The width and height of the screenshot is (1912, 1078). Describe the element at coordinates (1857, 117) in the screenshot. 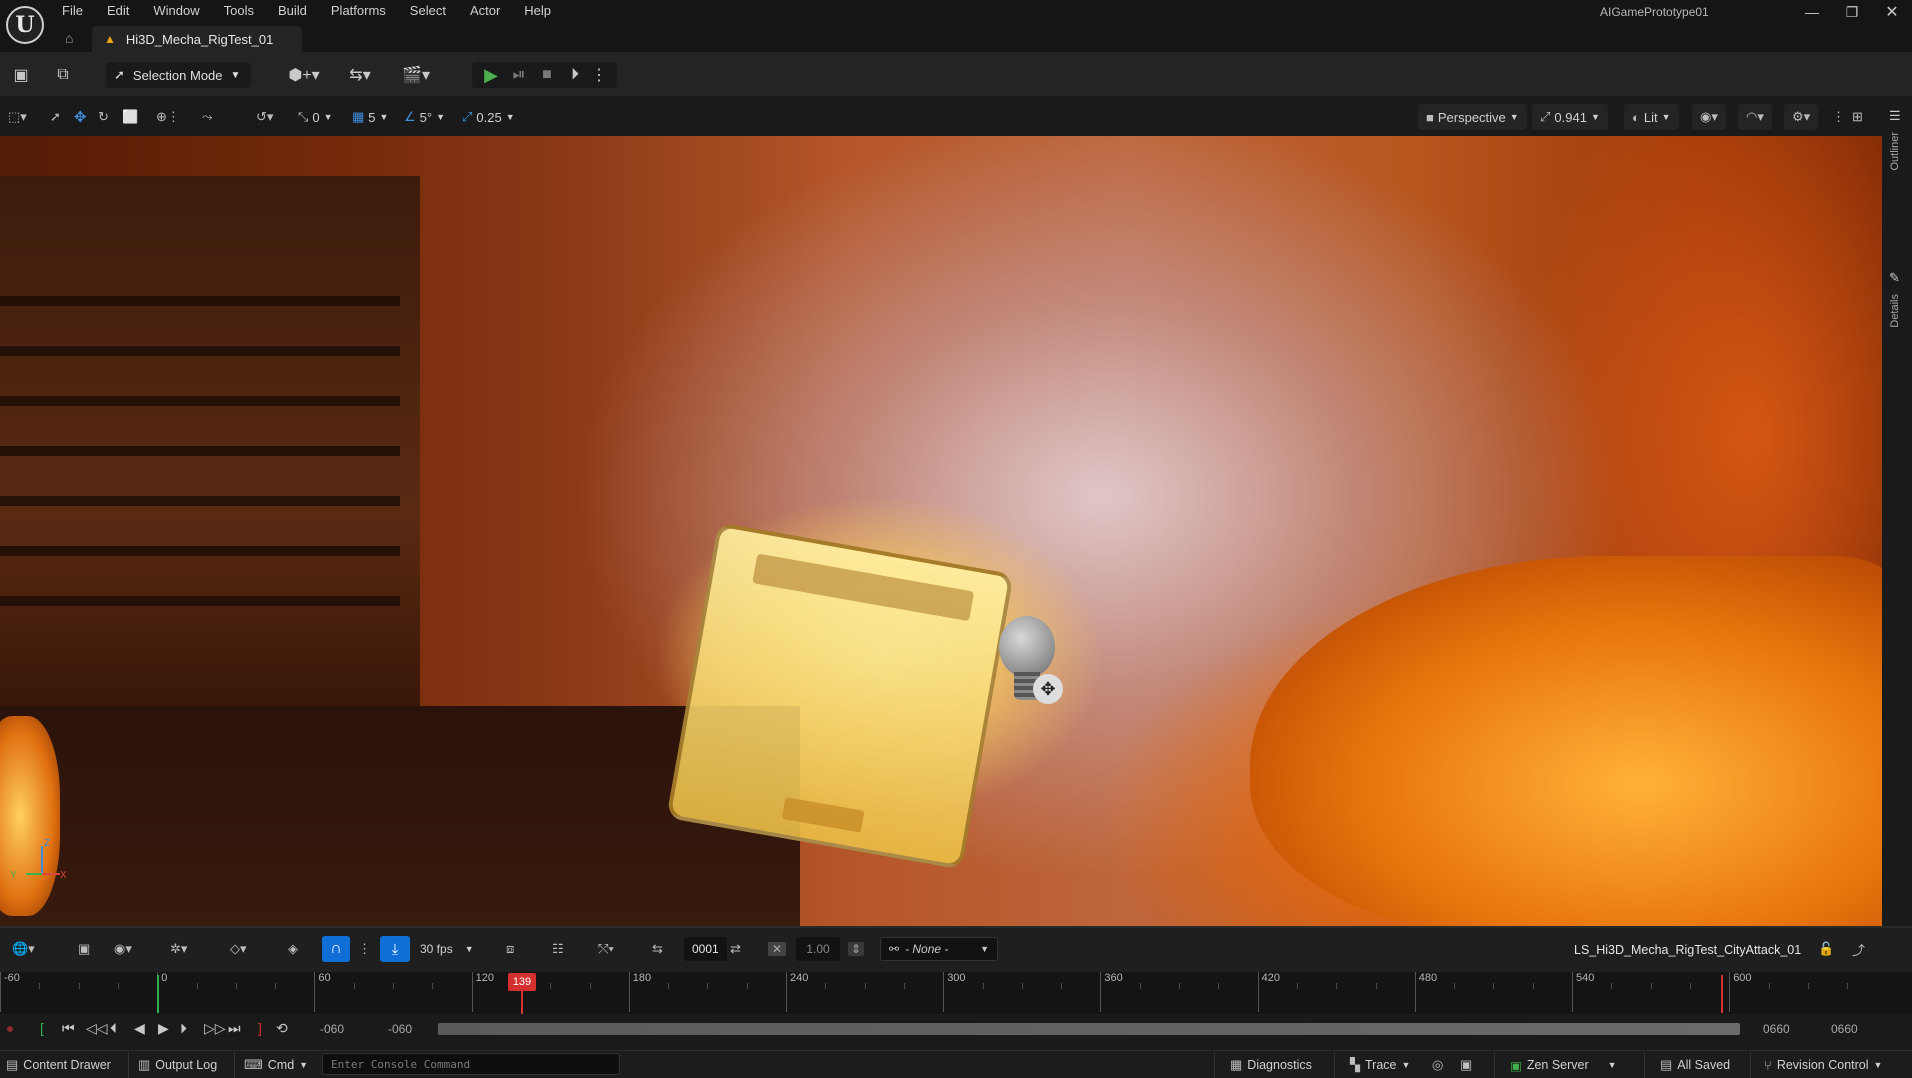

I see `layout-icon: ⊞` at that location.